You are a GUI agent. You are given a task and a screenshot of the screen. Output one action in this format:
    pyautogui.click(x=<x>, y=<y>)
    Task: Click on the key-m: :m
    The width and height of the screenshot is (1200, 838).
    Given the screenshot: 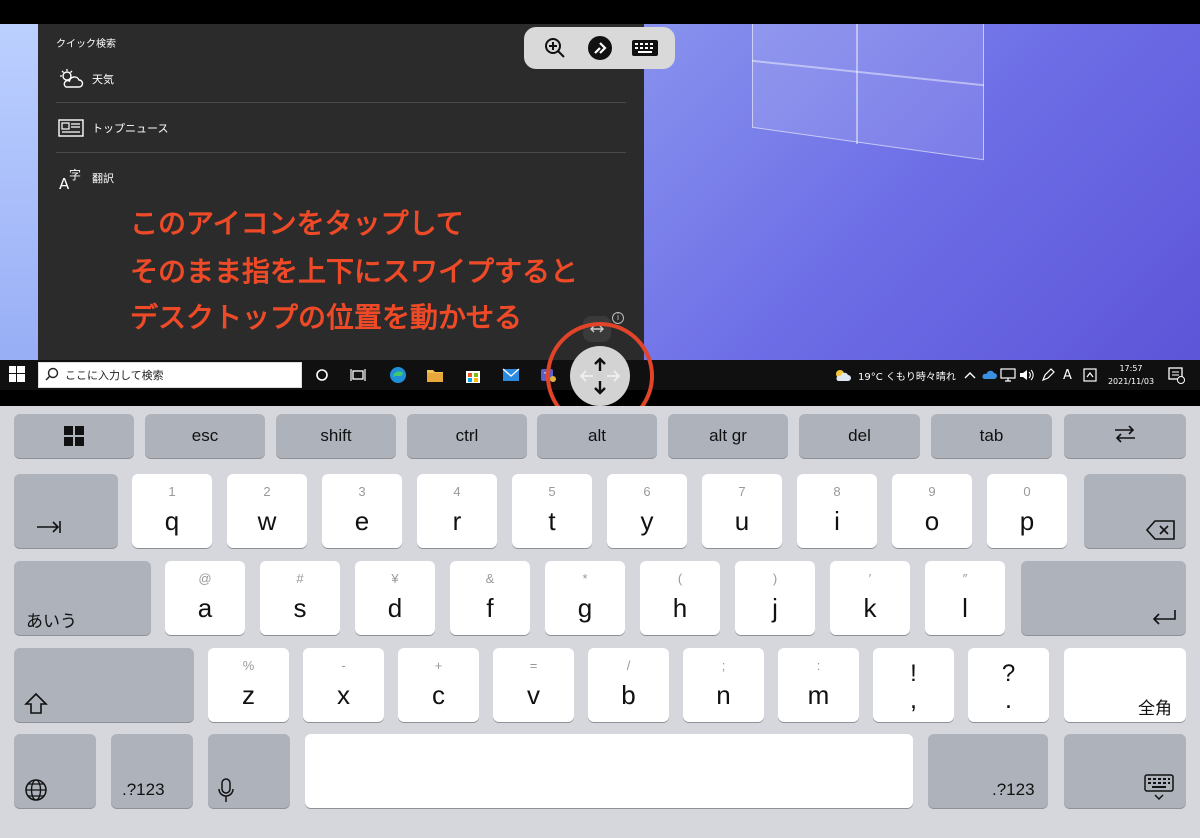 What is the action you would take?
    pyautogui.click(x=818, y=685)
    